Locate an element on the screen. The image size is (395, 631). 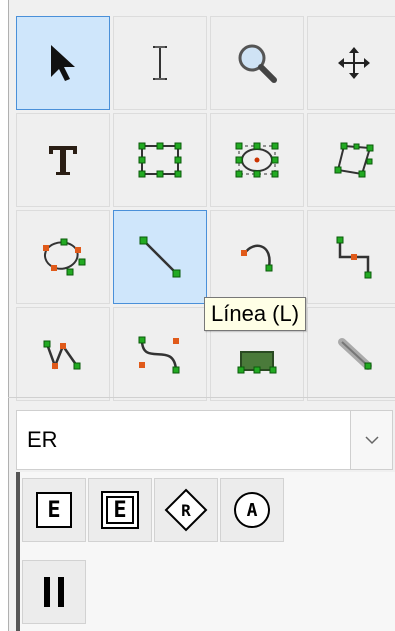
image-icon is located at coordinates (257, 362).